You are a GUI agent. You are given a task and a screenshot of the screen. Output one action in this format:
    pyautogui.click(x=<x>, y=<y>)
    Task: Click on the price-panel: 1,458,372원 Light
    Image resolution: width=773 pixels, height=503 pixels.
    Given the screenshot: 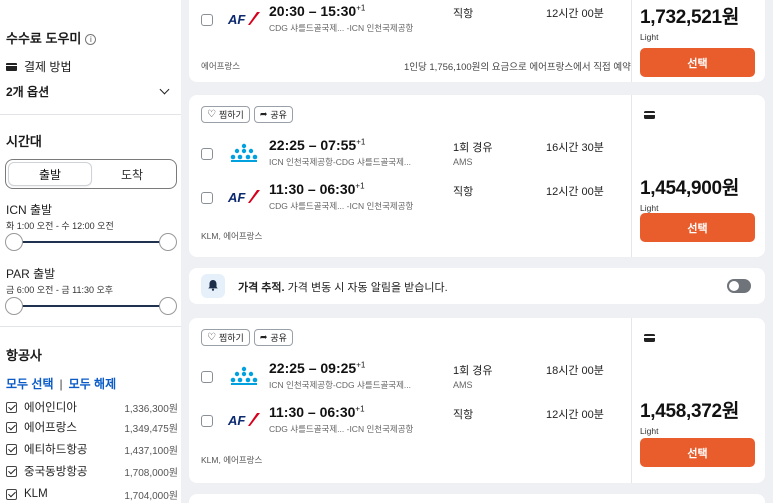 What is the action you would take?
    pyautogui.click(x=699, y=416)
    